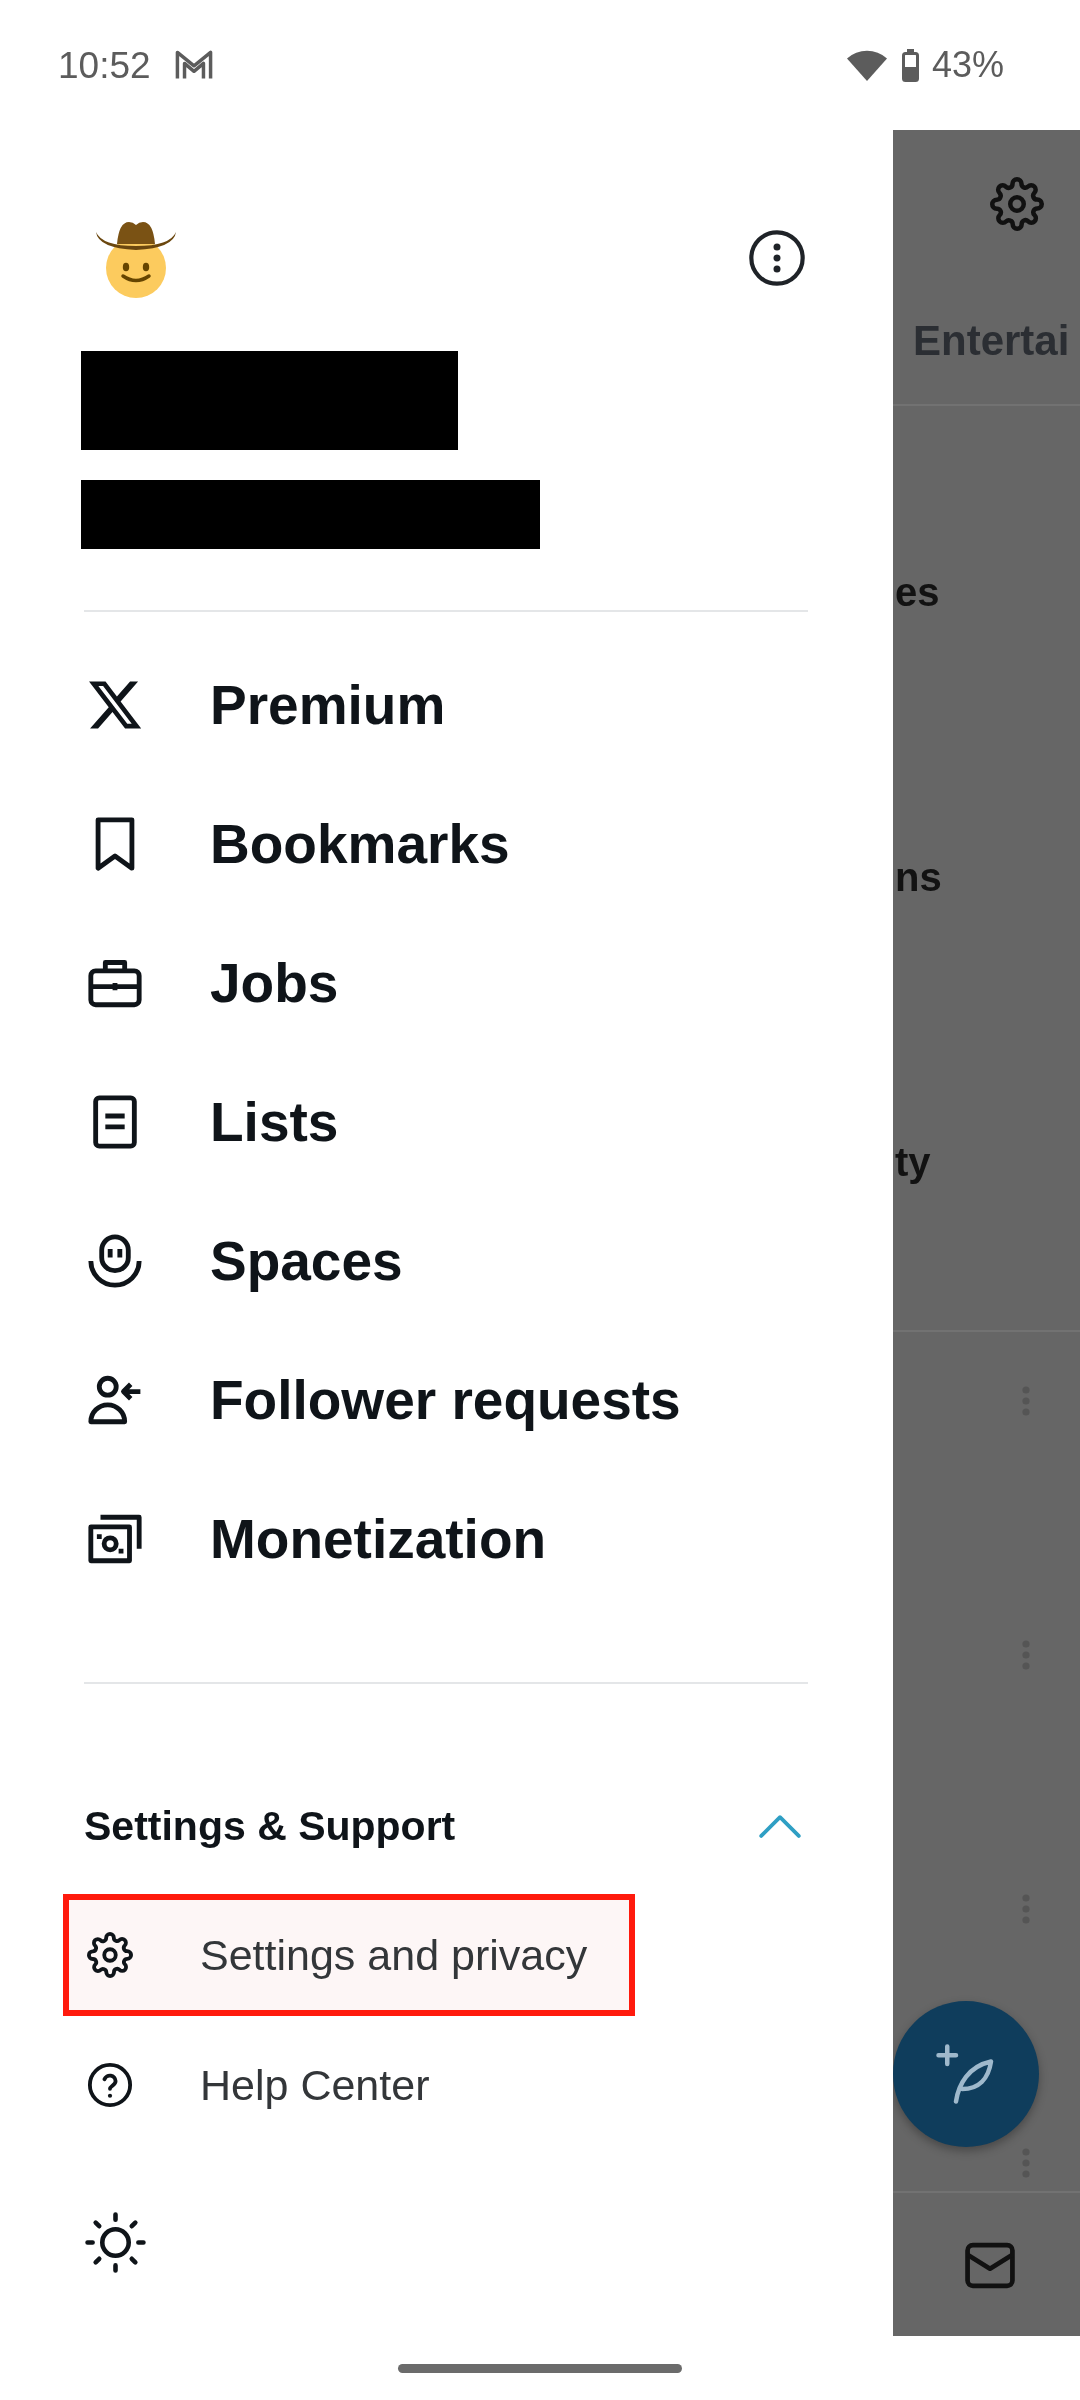 This screenshot has width=1080, height=2400. I want to click on feather-plus-icon, so click(966, 2074).